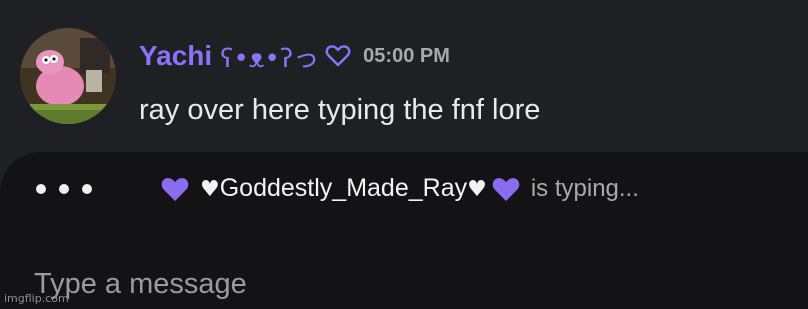  What do you see at coordinates (406, 55) in the screenshot?
I see `message-timestamp: 05:00 PM` at bounding box center [406, 55].